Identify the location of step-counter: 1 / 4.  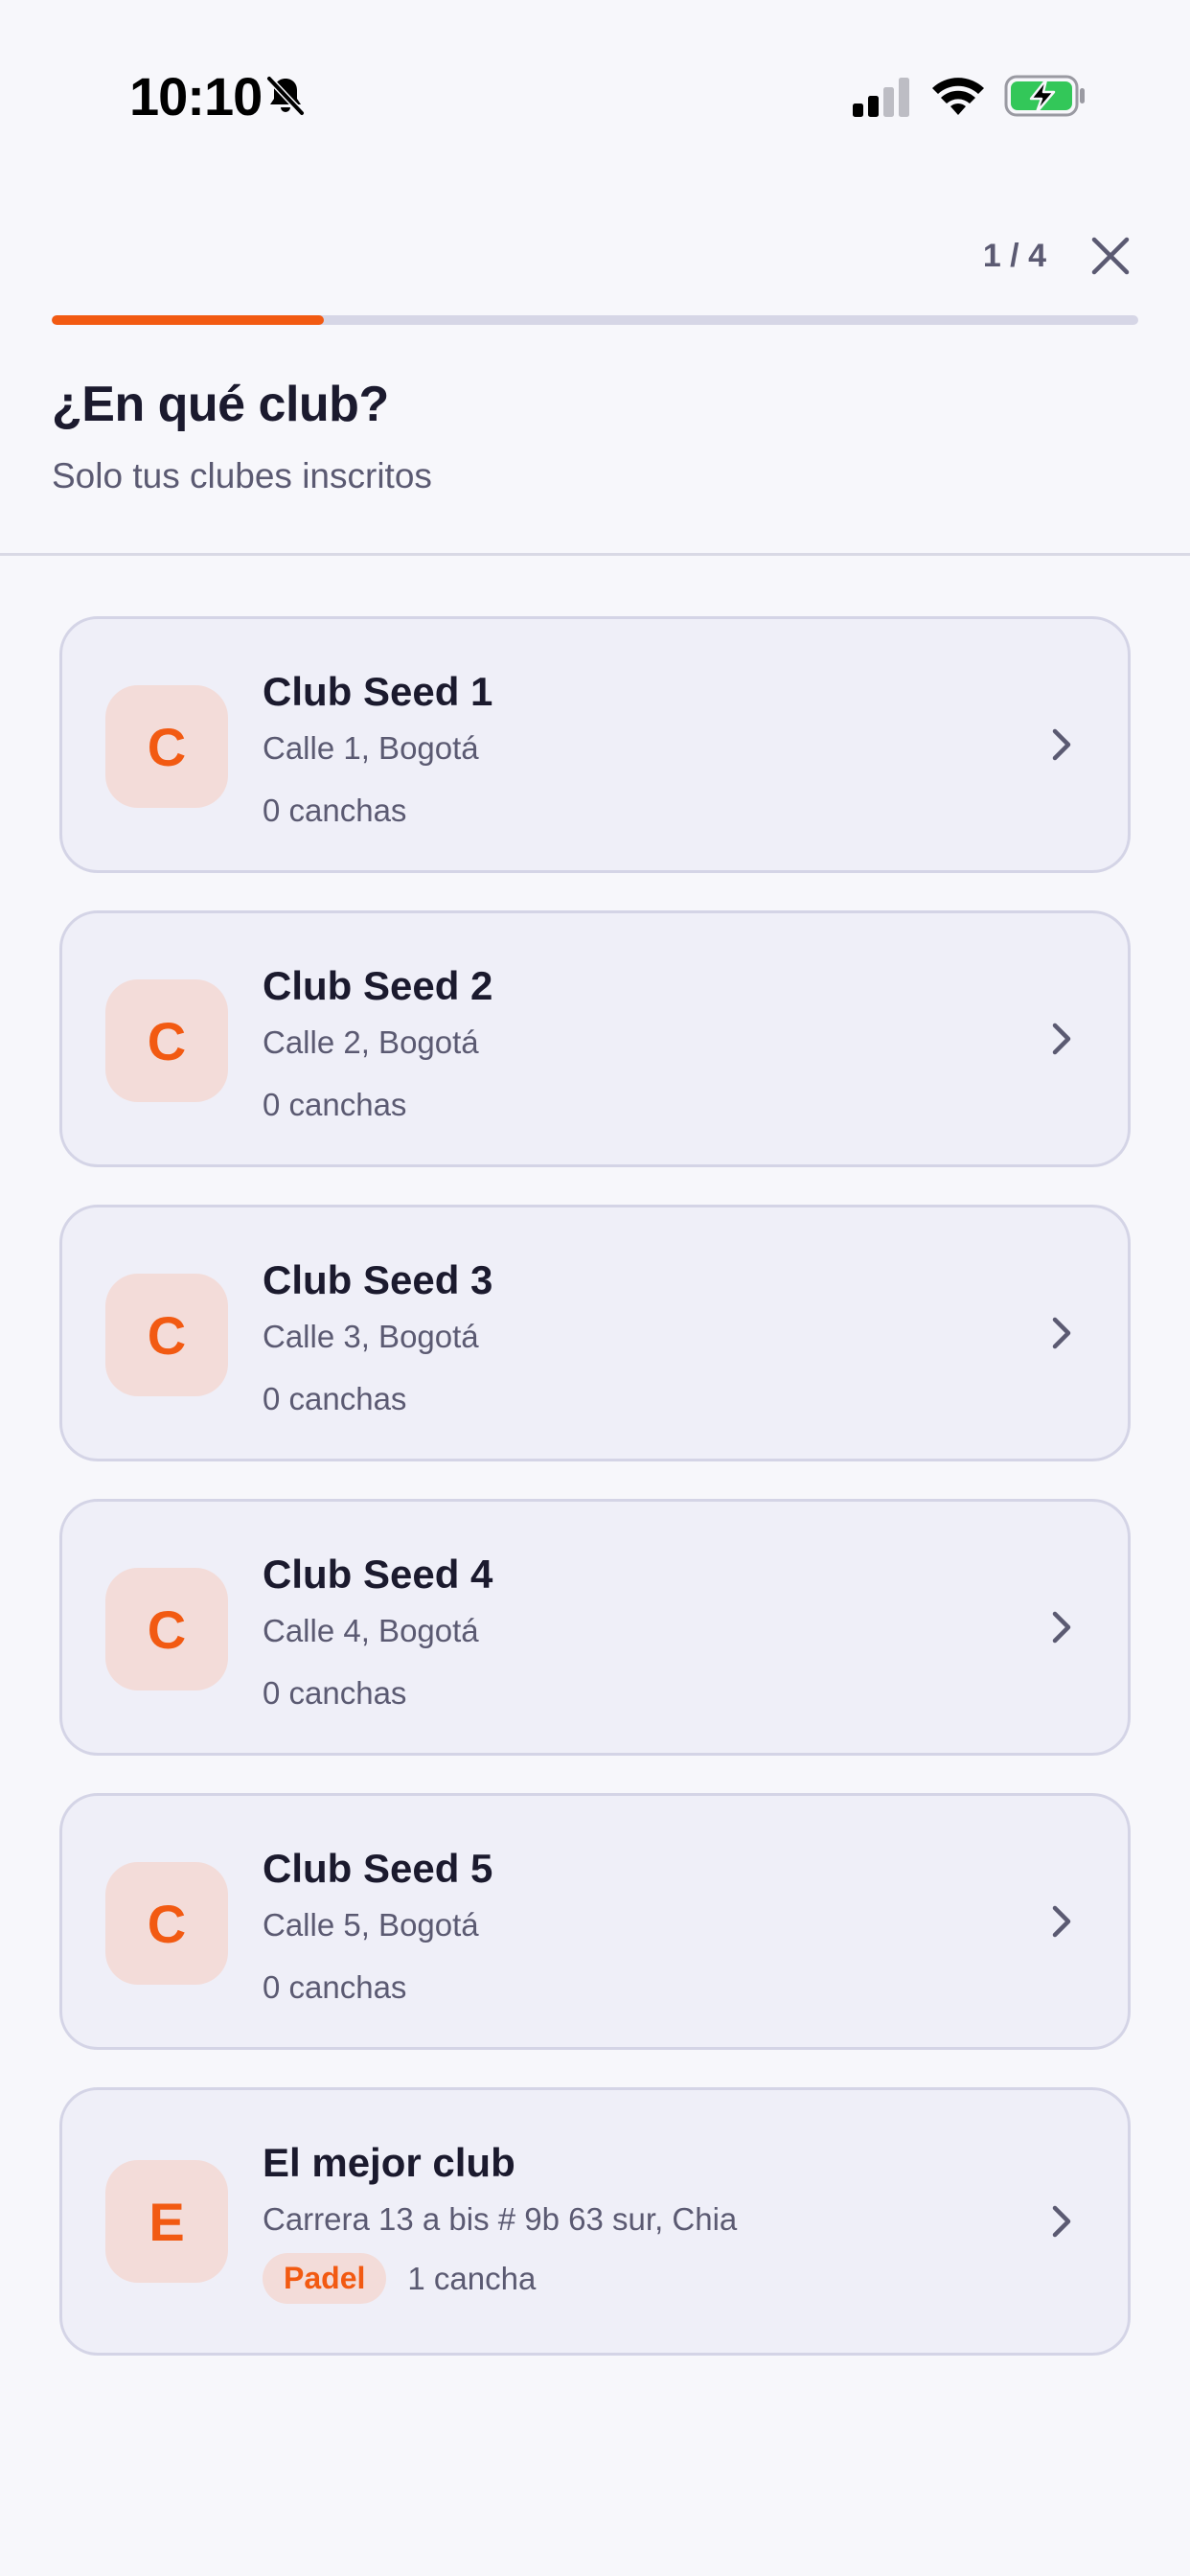
(1014, 256).